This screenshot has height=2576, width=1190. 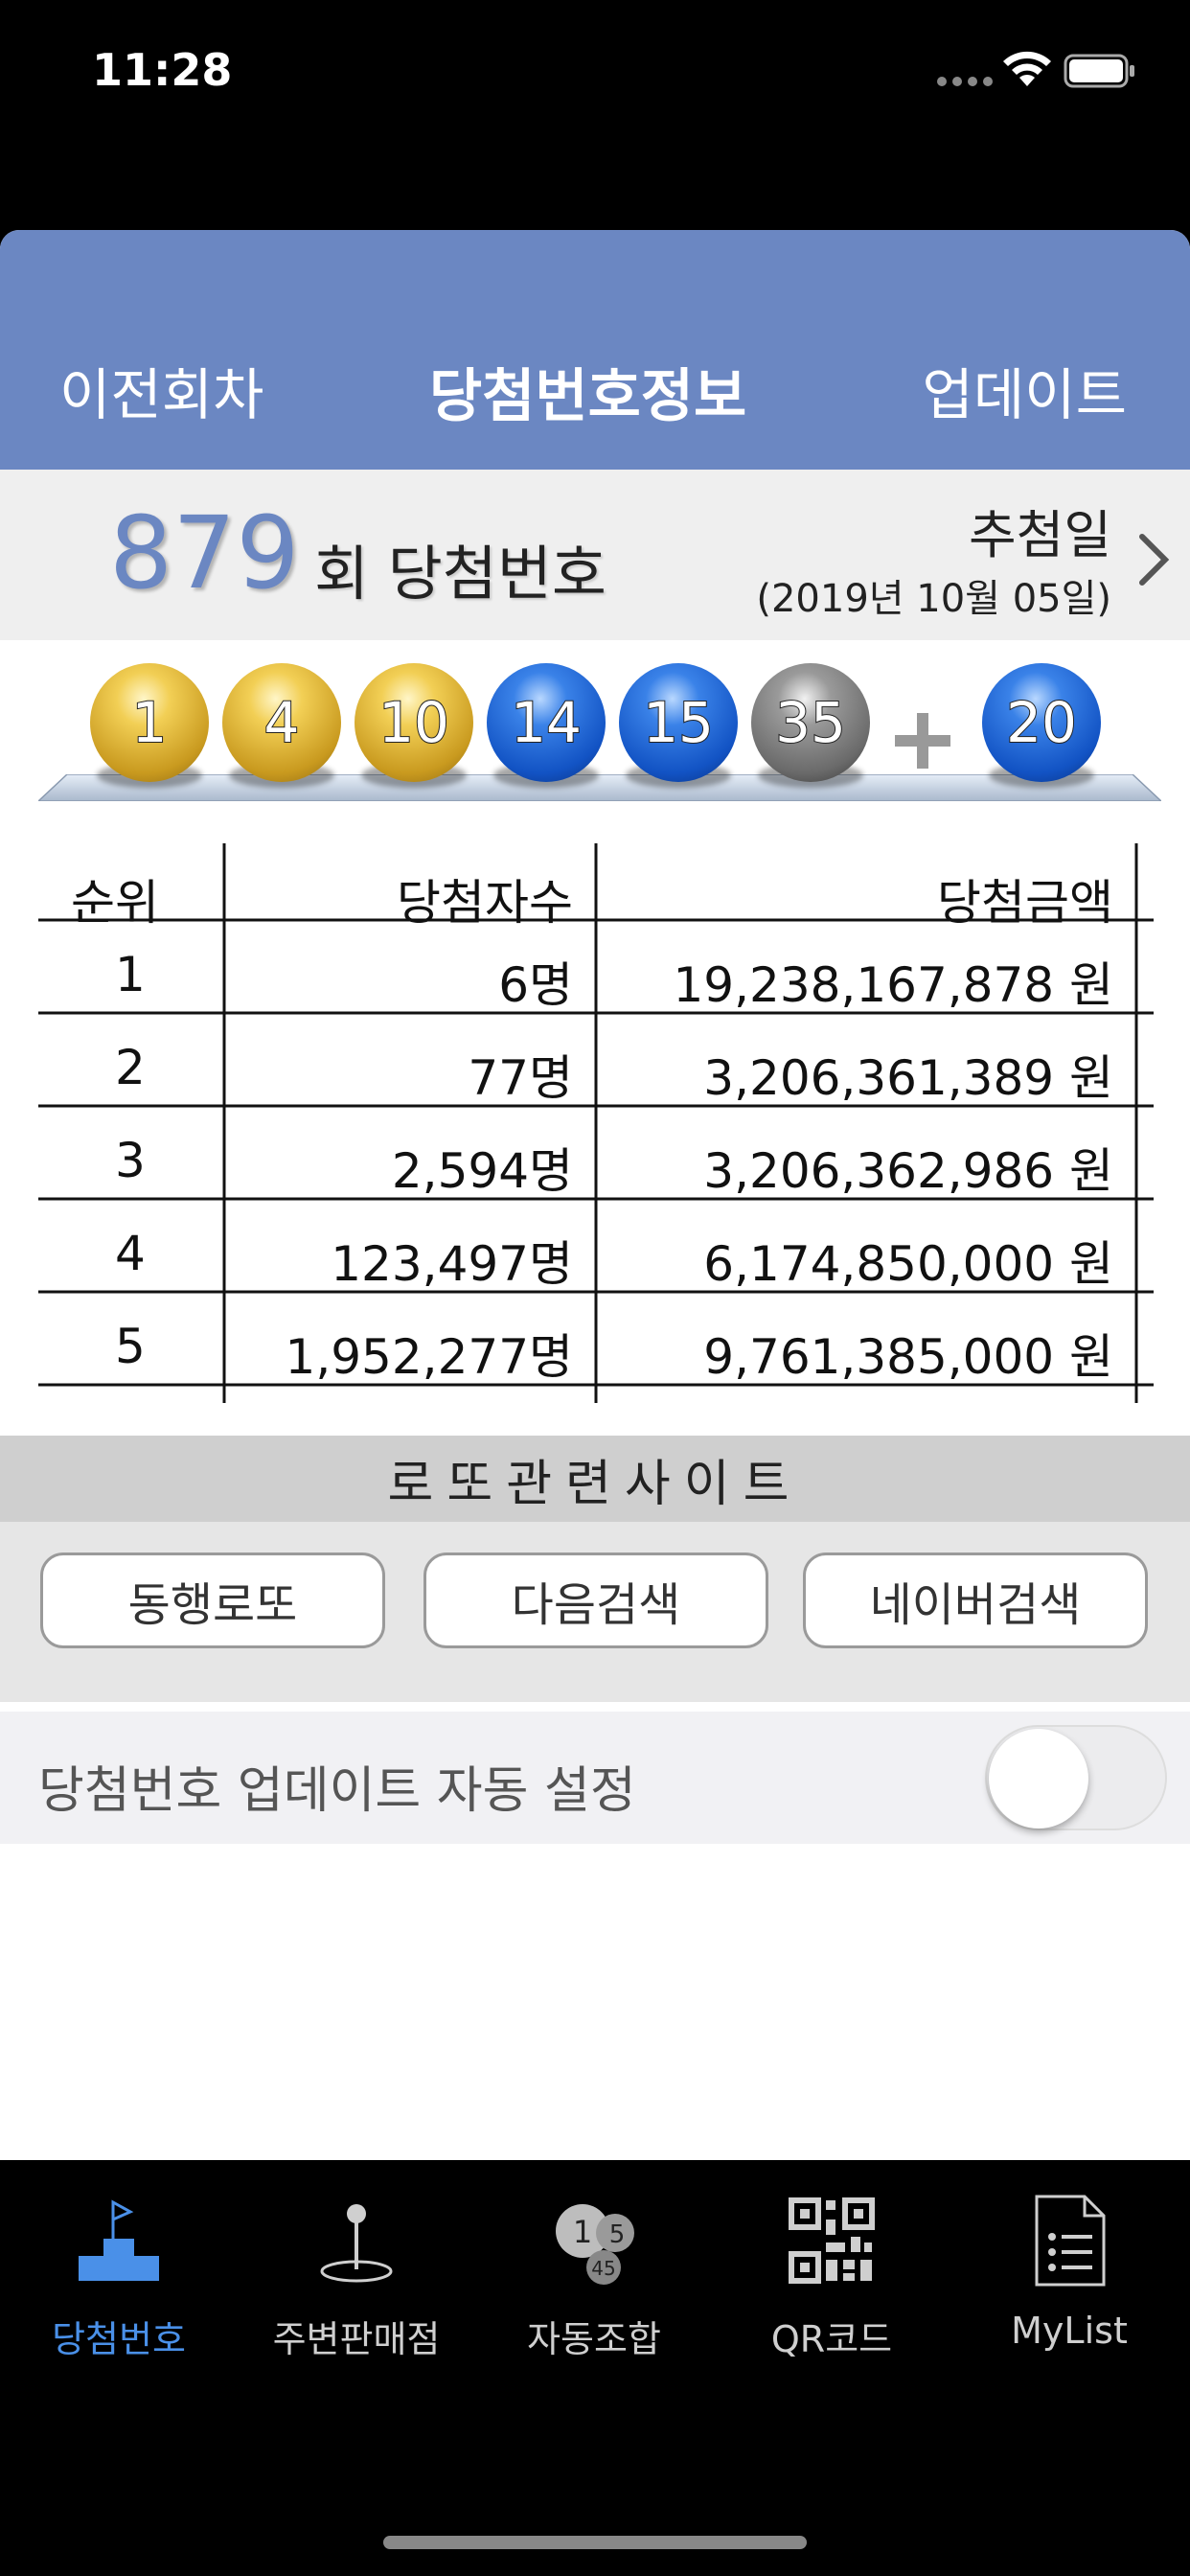 What do you see at coordinates (595, 2244) in the screenshot?
I see `lotto-balls-icon: 1 5 45` at bounding box center [595, 2244].